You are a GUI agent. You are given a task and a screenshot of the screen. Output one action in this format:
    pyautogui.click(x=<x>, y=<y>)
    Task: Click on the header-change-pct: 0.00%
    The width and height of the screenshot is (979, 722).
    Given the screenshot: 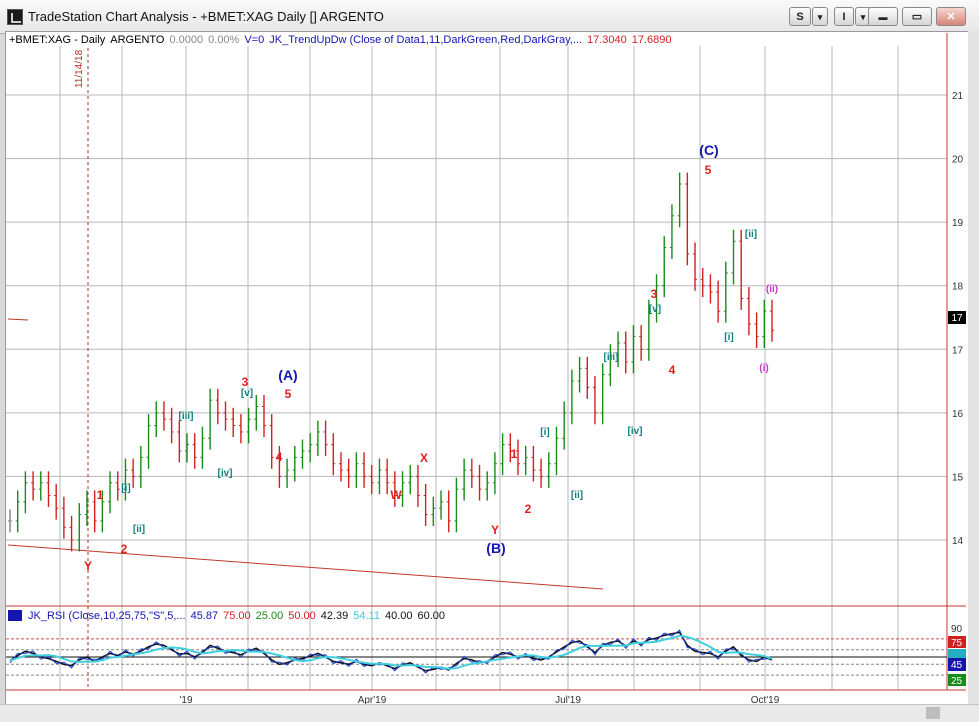 What is the action you would take?
    pyautogui.click(x=224, y=40)
    